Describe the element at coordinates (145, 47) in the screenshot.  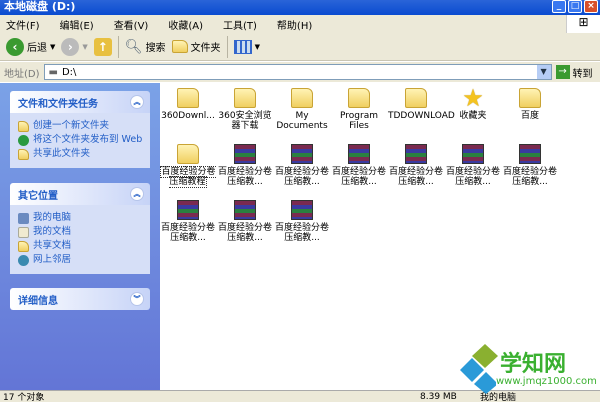
I see `search-button: 🔍︎ 搜索` at that location.